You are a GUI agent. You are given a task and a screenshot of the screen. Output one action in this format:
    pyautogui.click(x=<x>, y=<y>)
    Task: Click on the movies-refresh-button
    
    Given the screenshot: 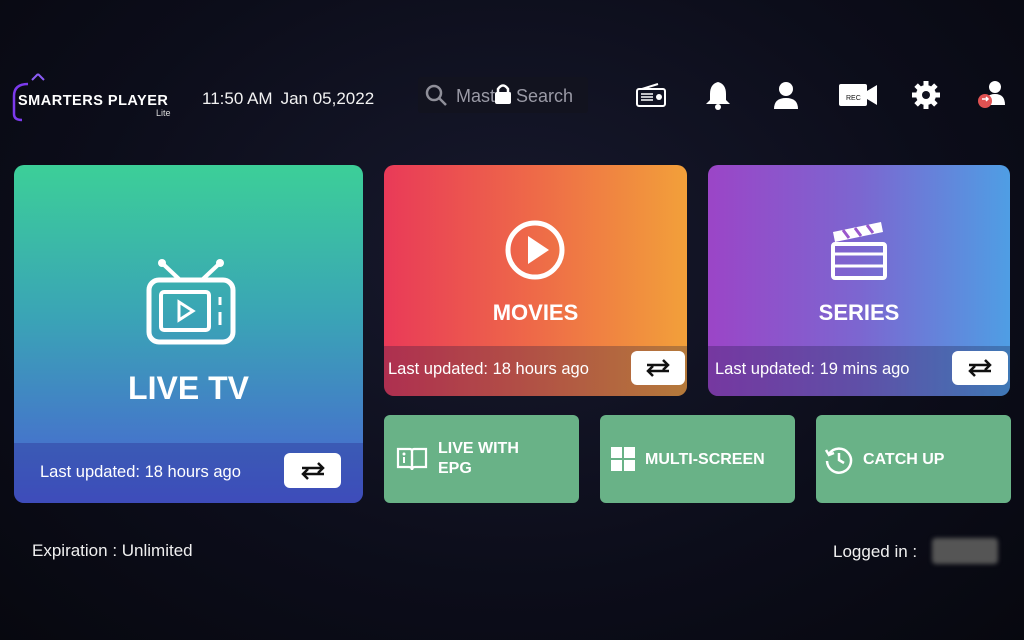 What is the action you would take?
    pyautogui.click(x=658, y=368)
    